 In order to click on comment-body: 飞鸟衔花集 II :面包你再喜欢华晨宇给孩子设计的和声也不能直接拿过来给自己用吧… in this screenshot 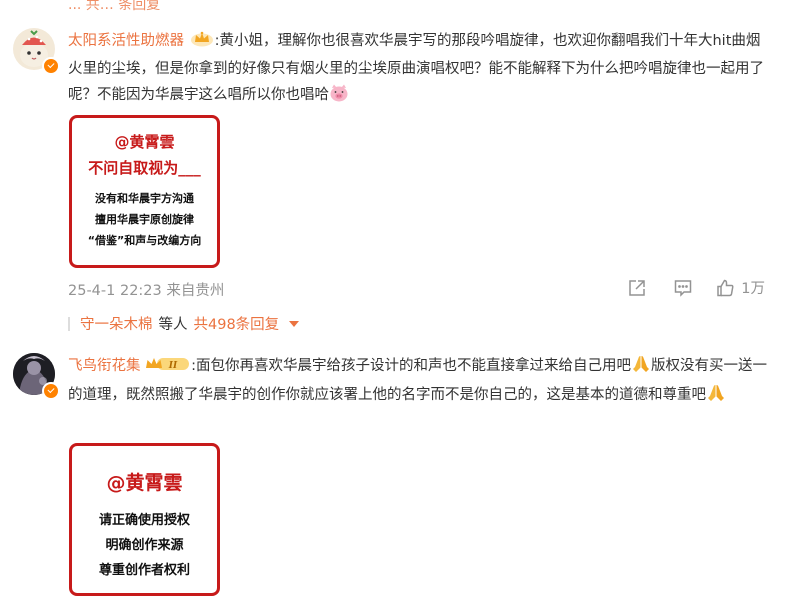, I will do `click(418, 382)`.